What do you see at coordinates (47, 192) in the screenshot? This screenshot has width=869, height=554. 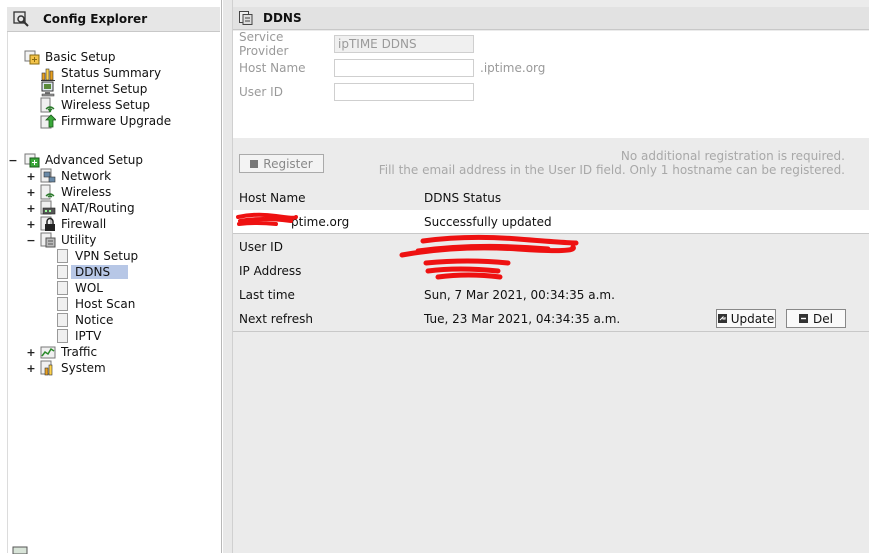 I see `wireless-icon` at bounding box center [47, 192].